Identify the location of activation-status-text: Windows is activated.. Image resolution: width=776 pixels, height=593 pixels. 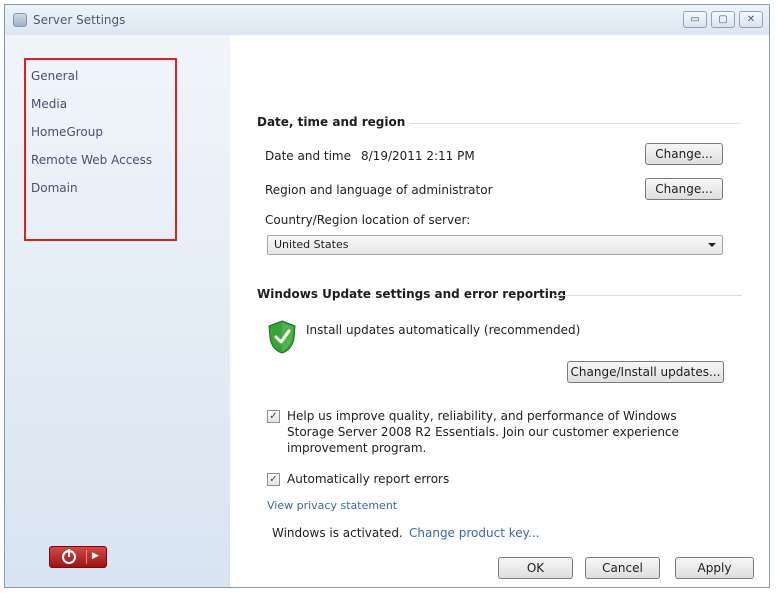
(337, 533).